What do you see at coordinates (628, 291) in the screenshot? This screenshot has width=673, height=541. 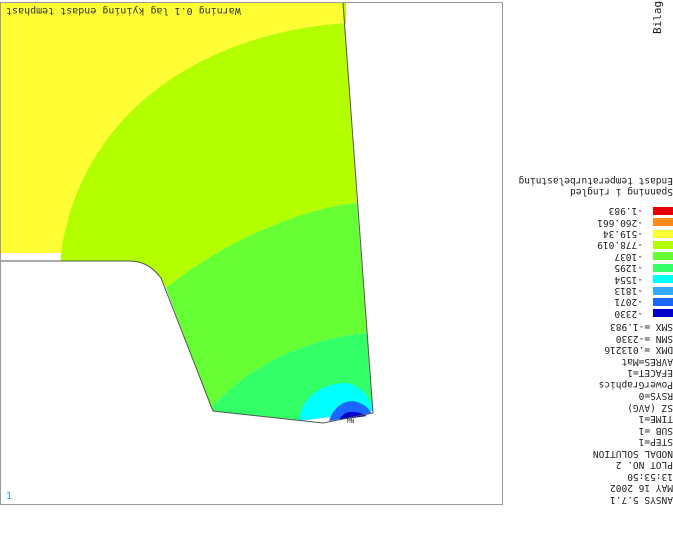 I see `legend-label: -1813` at bounding box center [628, 291].